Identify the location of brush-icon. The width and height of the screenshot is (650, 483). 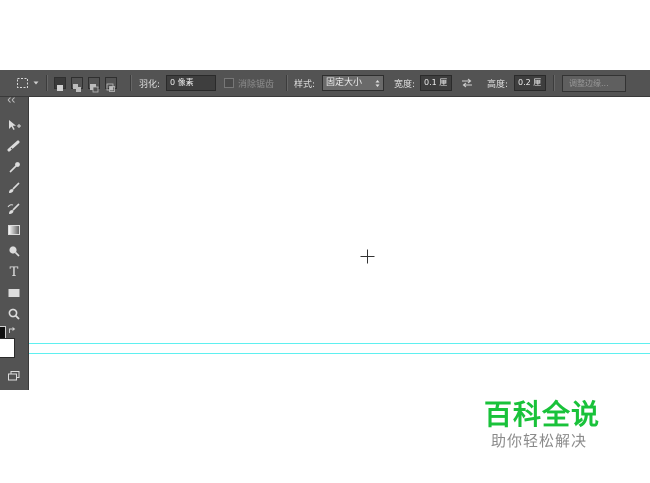
(14, 187).